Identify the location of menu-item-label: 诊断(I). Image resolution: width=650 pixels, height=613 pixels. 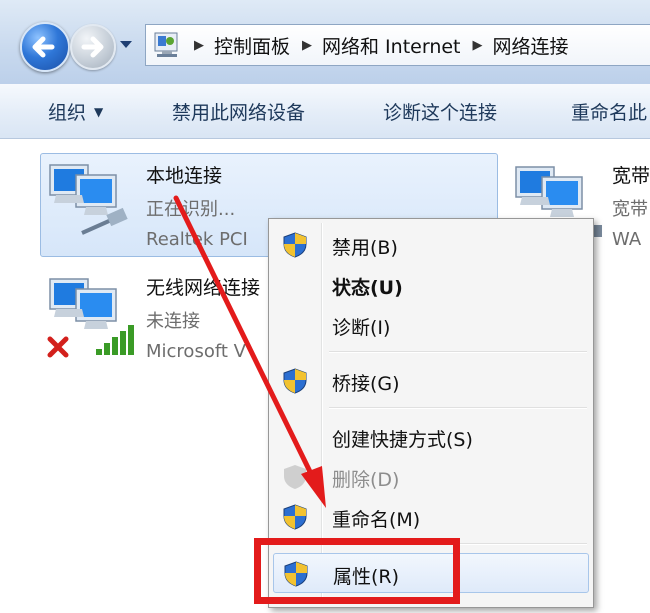
(361, 328).